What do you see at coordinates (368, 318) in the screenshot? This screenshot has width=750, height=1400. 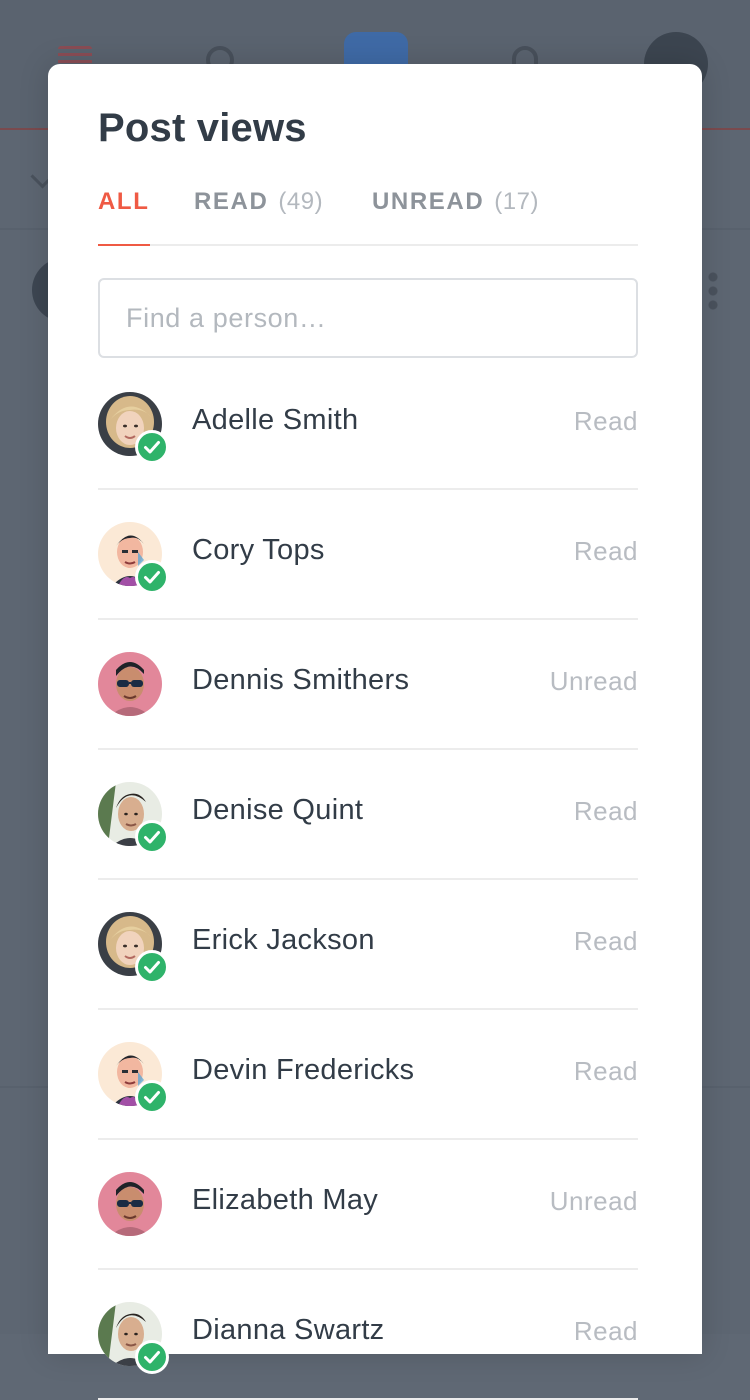 I see `find-person-input` at bounding box center [368, 318].